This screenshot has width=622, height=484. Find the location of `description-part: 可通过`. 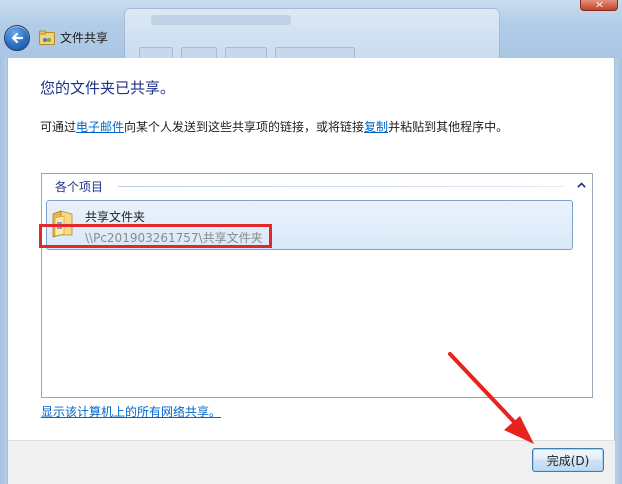

description-part: 可通过 is located at coordinates (58, 127).